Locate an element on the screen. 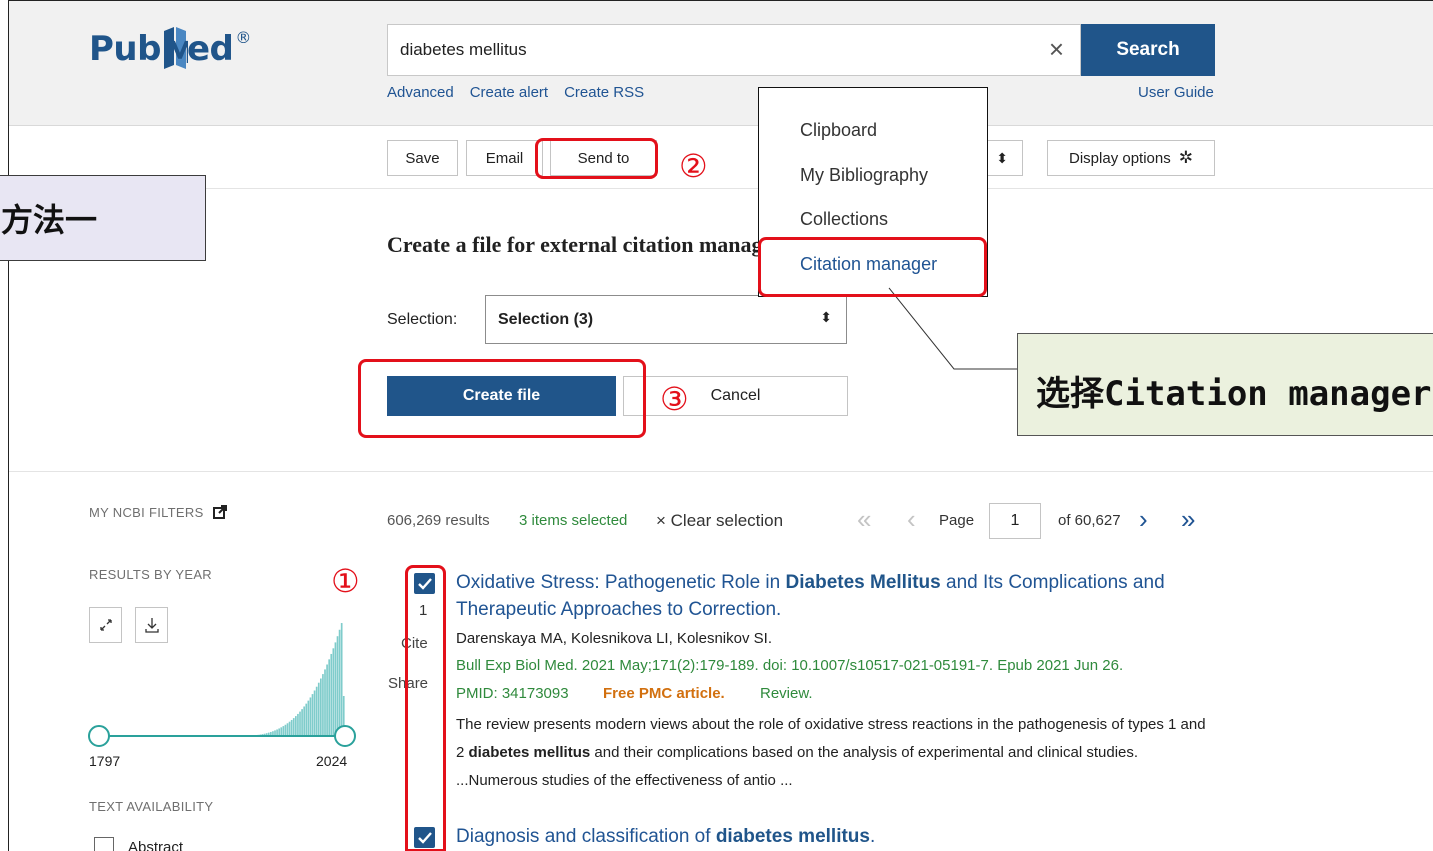  selection-value: Selection (3) is located at coordinates (546, 319).